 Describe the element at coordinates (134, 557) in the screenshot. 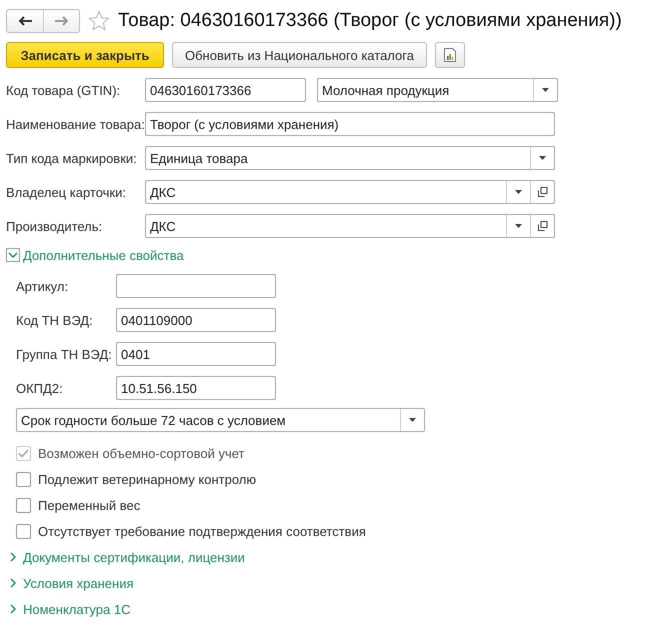

I see `section-title: Документы сертификации, лицензии` at that location.